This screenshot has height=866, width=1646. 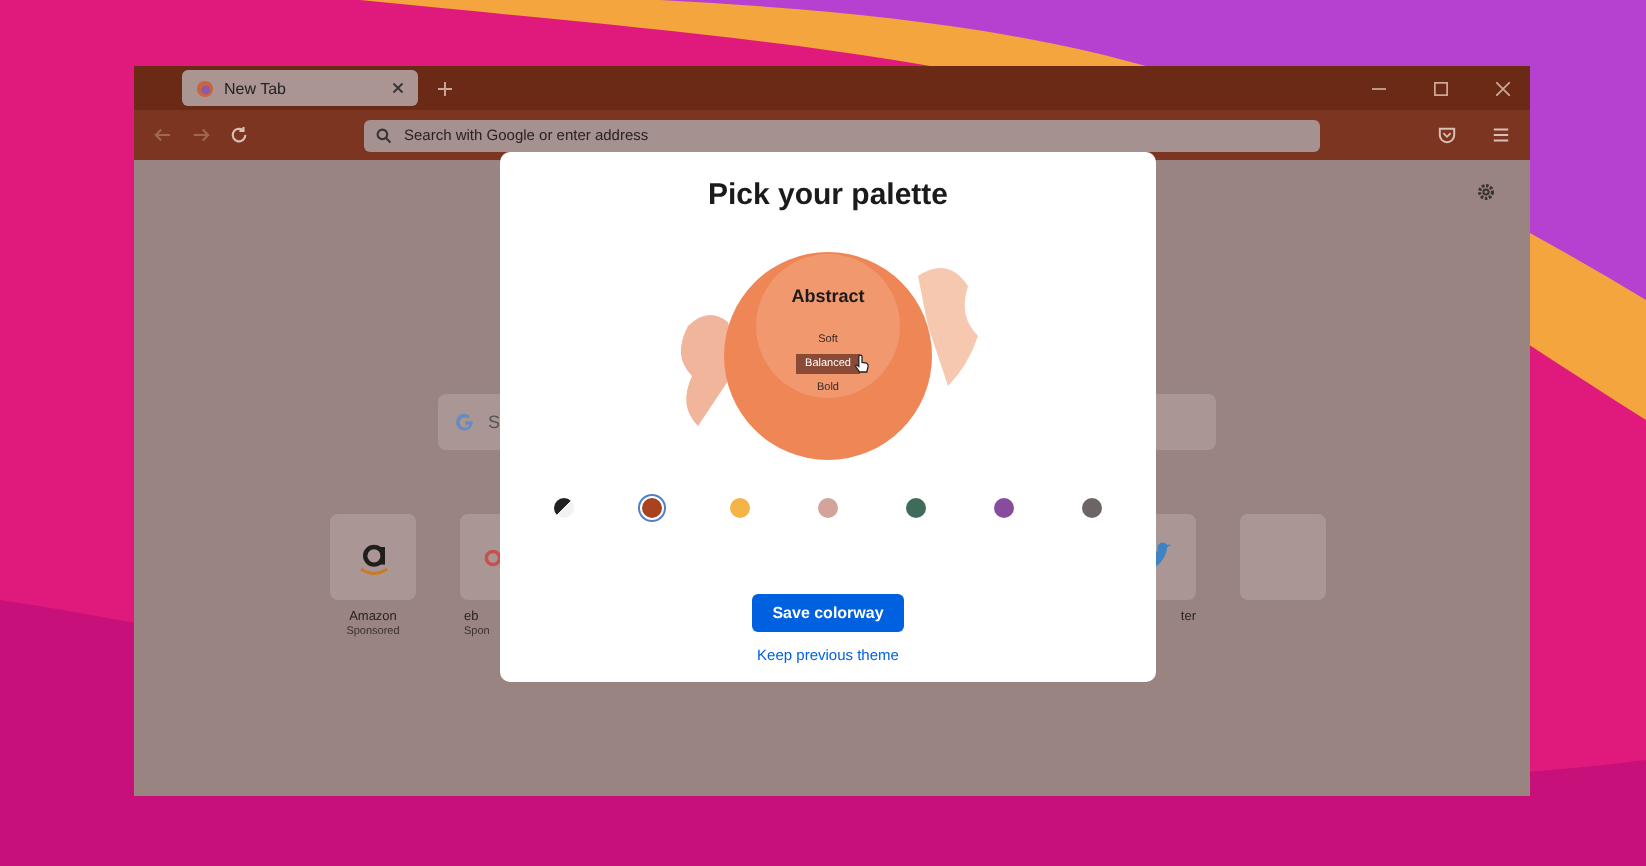 What do you see at coordinates (1486, 192) in the screenshot?
I see `settings-icon` at bounding box center [1486, 192].